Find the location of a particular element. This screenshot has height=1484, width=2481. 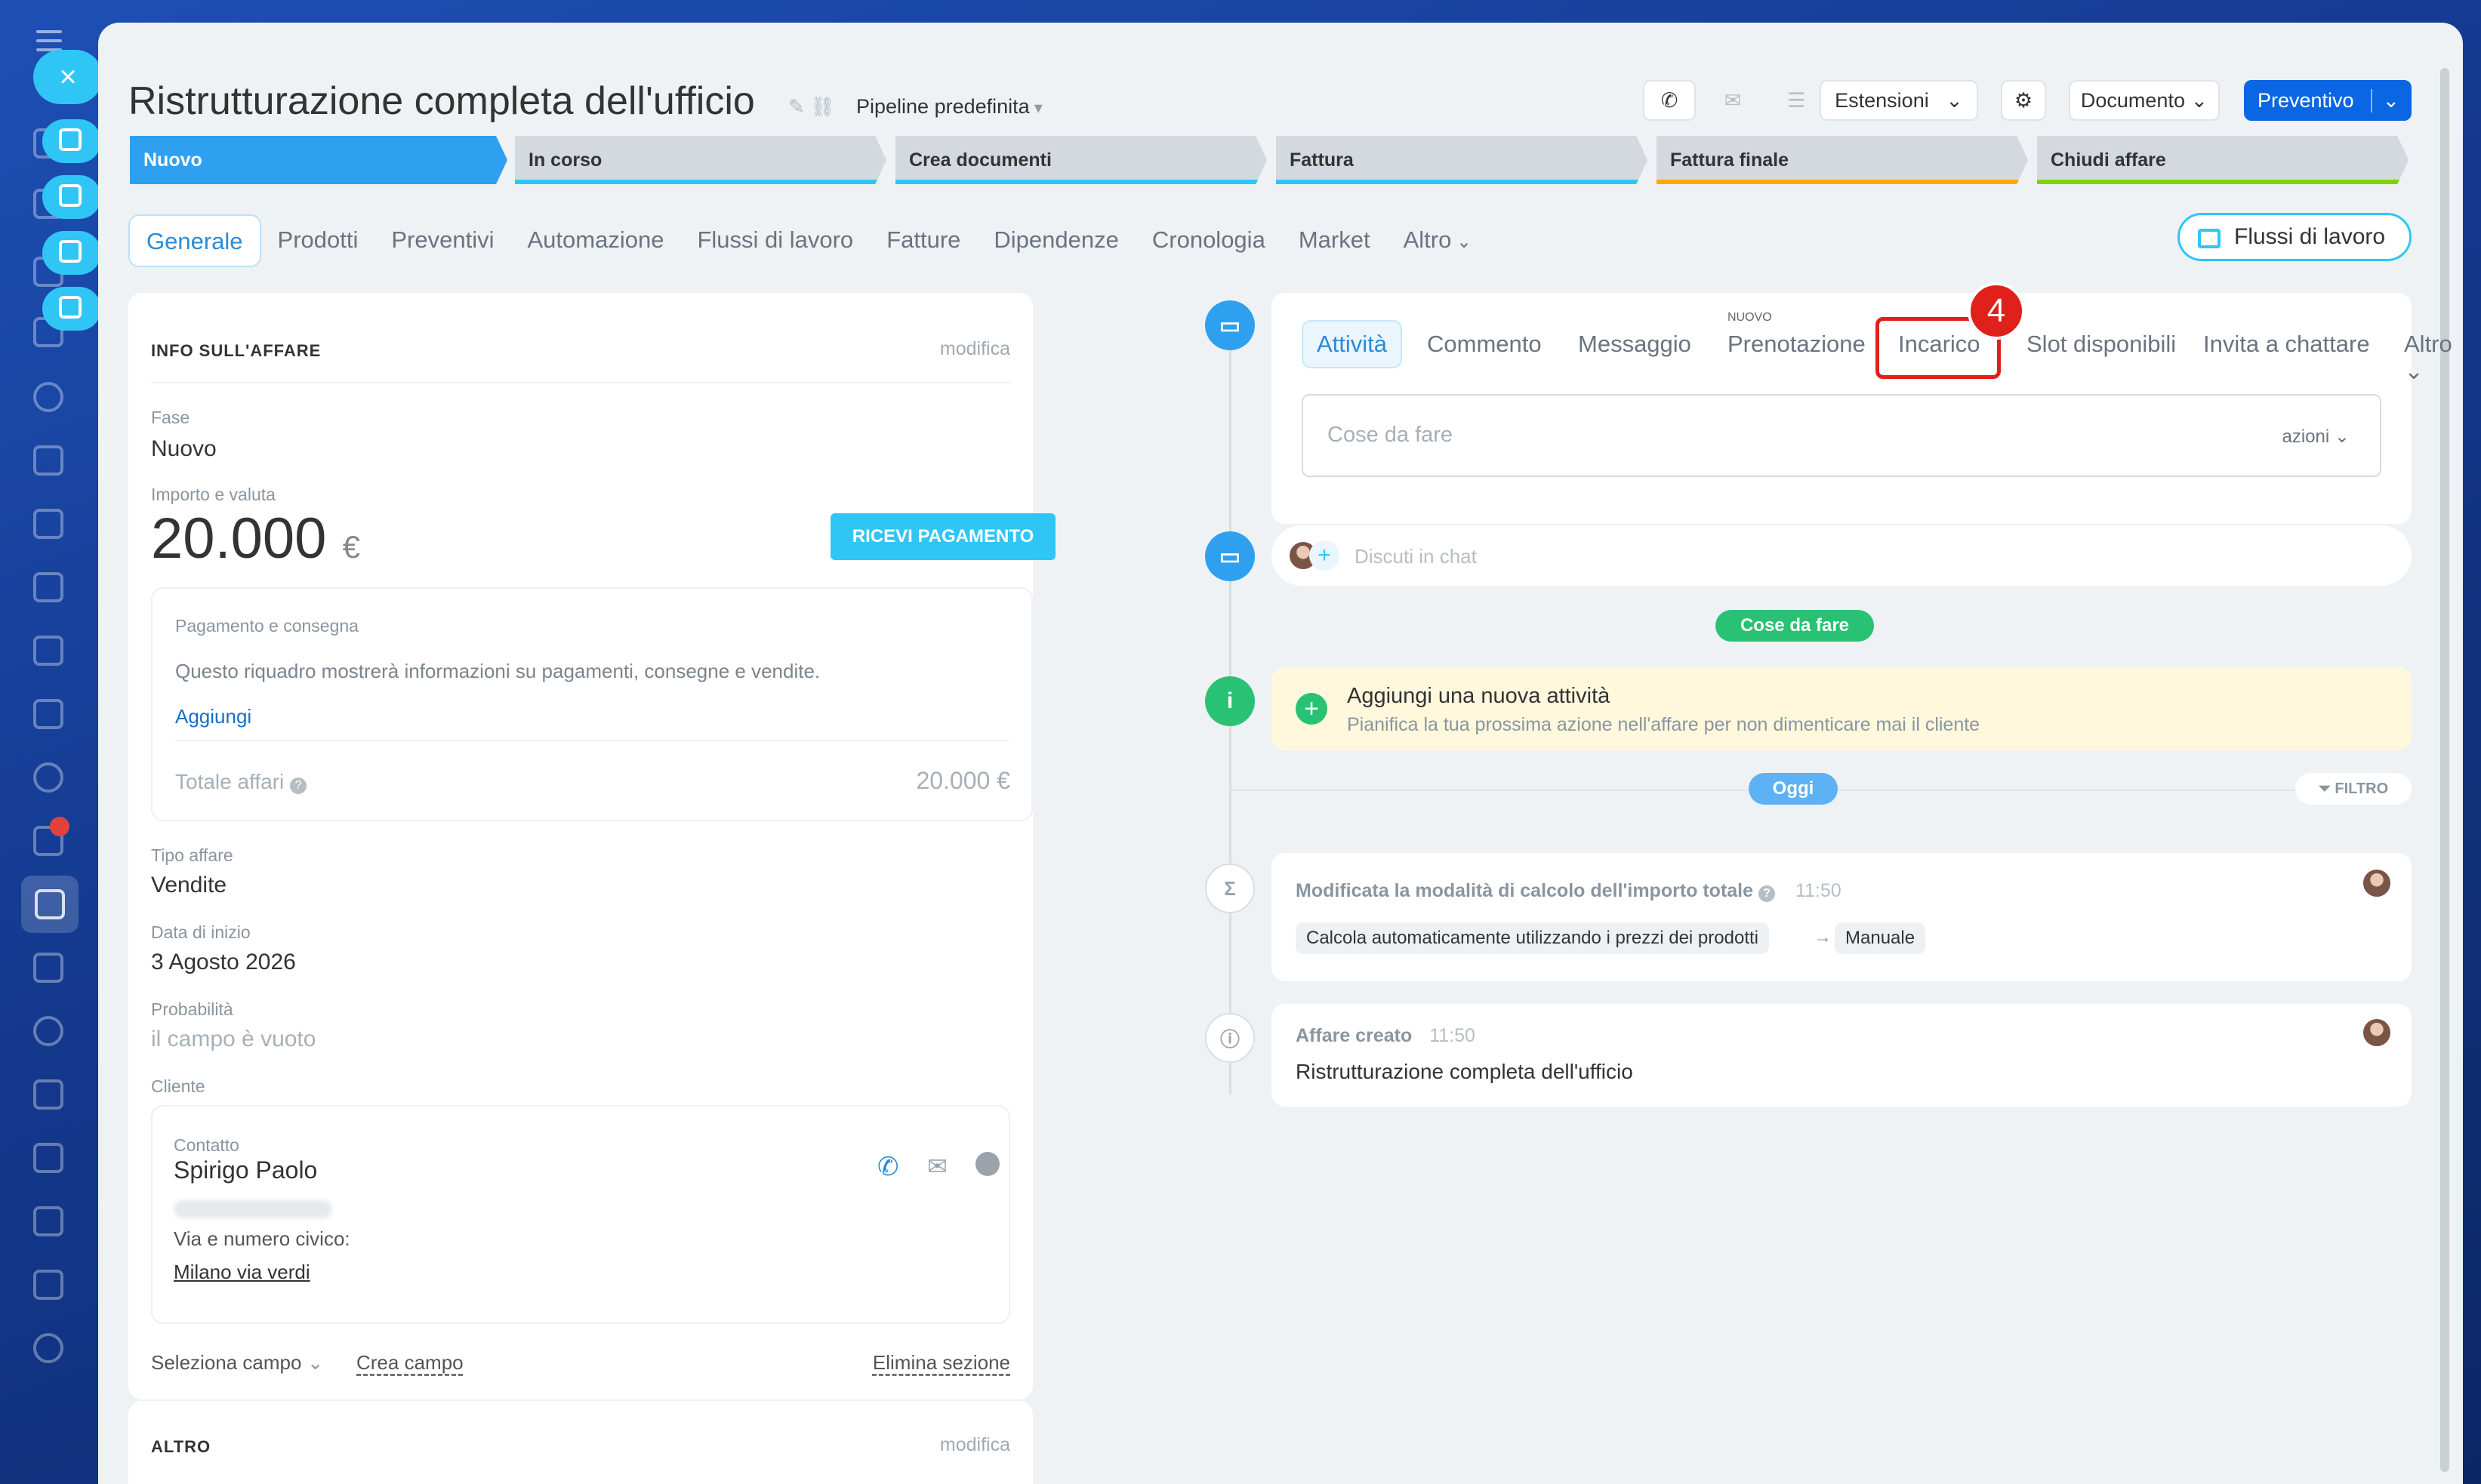

contact-name: Spirigo Paolo is located at coordinates (246, 1170).